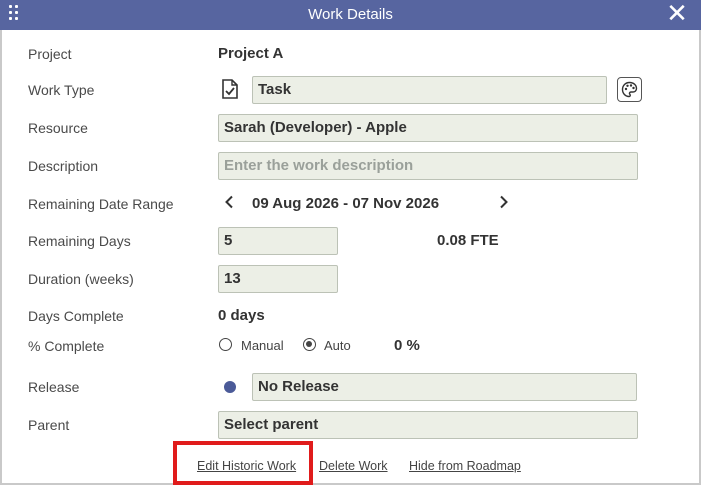 The width and height of the screenshot is (701, 485). What do you see at coordinates (309, 344) in the screenshot?
I see `auto-radio` at bounding box center [309, 344].